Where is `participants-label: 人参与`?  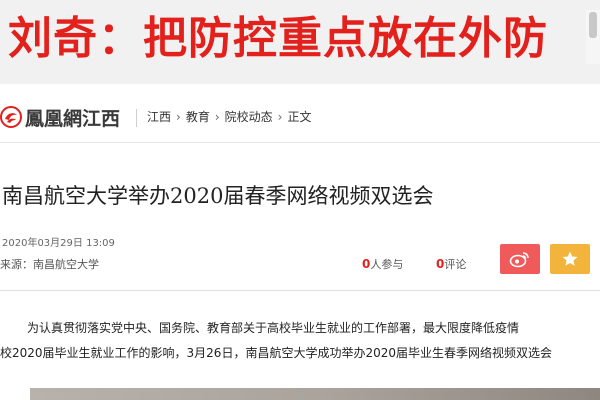 participants-label: 人参与 is located at coordinates (387, 264).